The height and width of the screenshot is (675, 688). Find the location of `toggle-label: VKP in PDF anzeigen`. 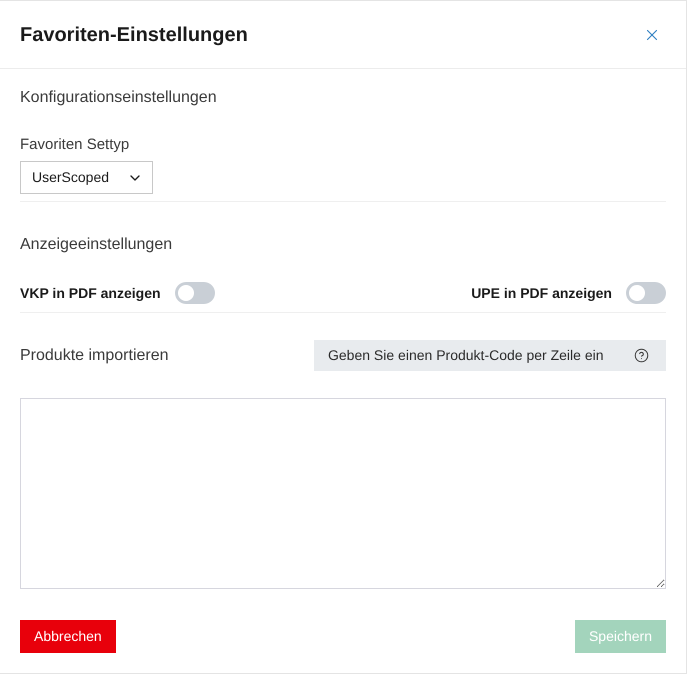

toggle-label: VKP in PDF anzeigen is located at coordinates (90, 293).